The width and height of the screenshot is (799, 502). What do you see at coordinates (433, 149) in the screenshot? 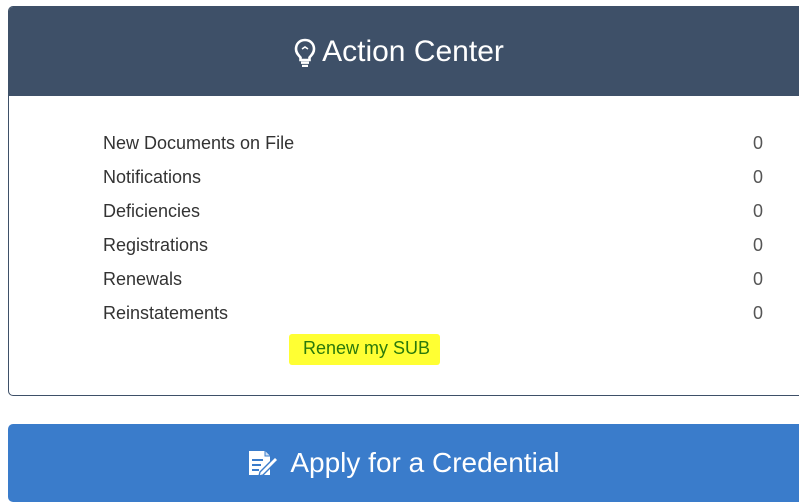
I see `list-item: New Documents on File 0` at bounding box center [433, 149].